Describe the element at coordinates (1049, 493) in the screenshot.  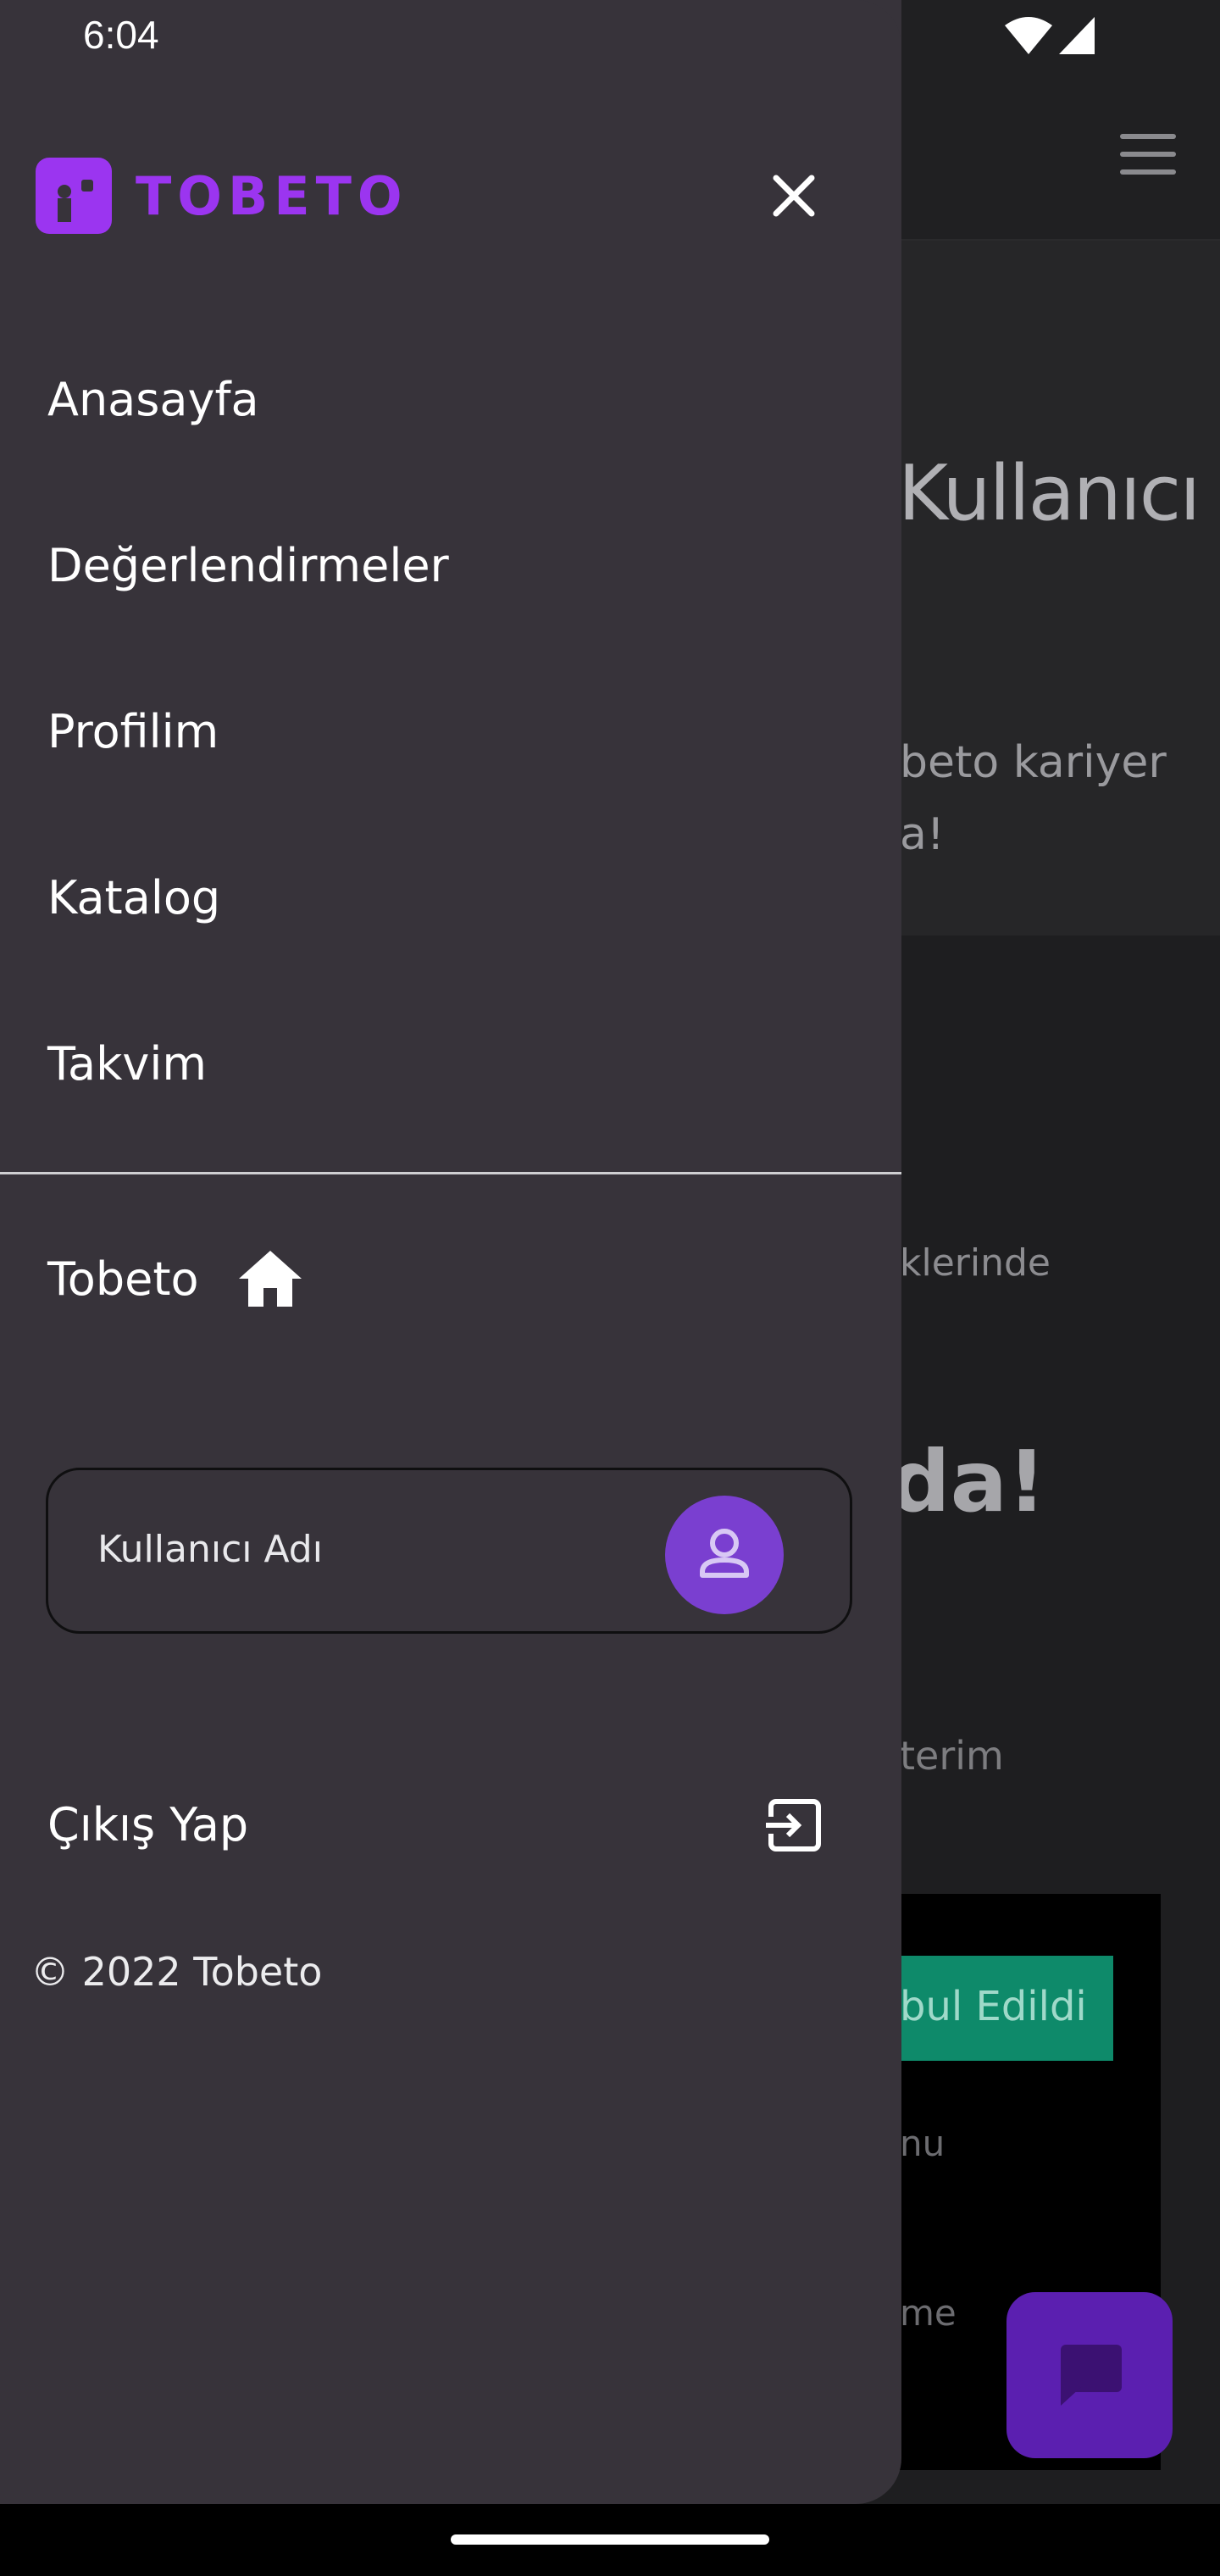
I see `background-title: Kullanıcı` at that location.